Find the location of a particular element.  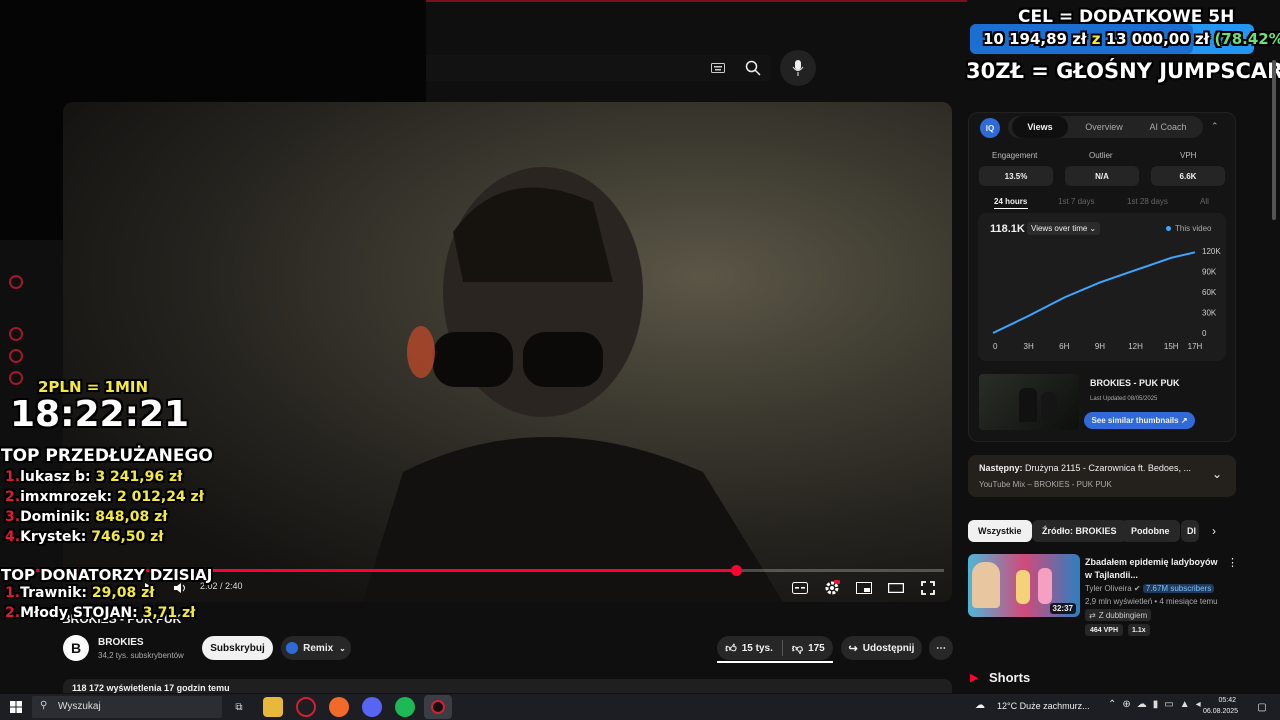

similar-thumbnails-button: See similar thumbnails ↗ is located at coordinates (1139, 420).